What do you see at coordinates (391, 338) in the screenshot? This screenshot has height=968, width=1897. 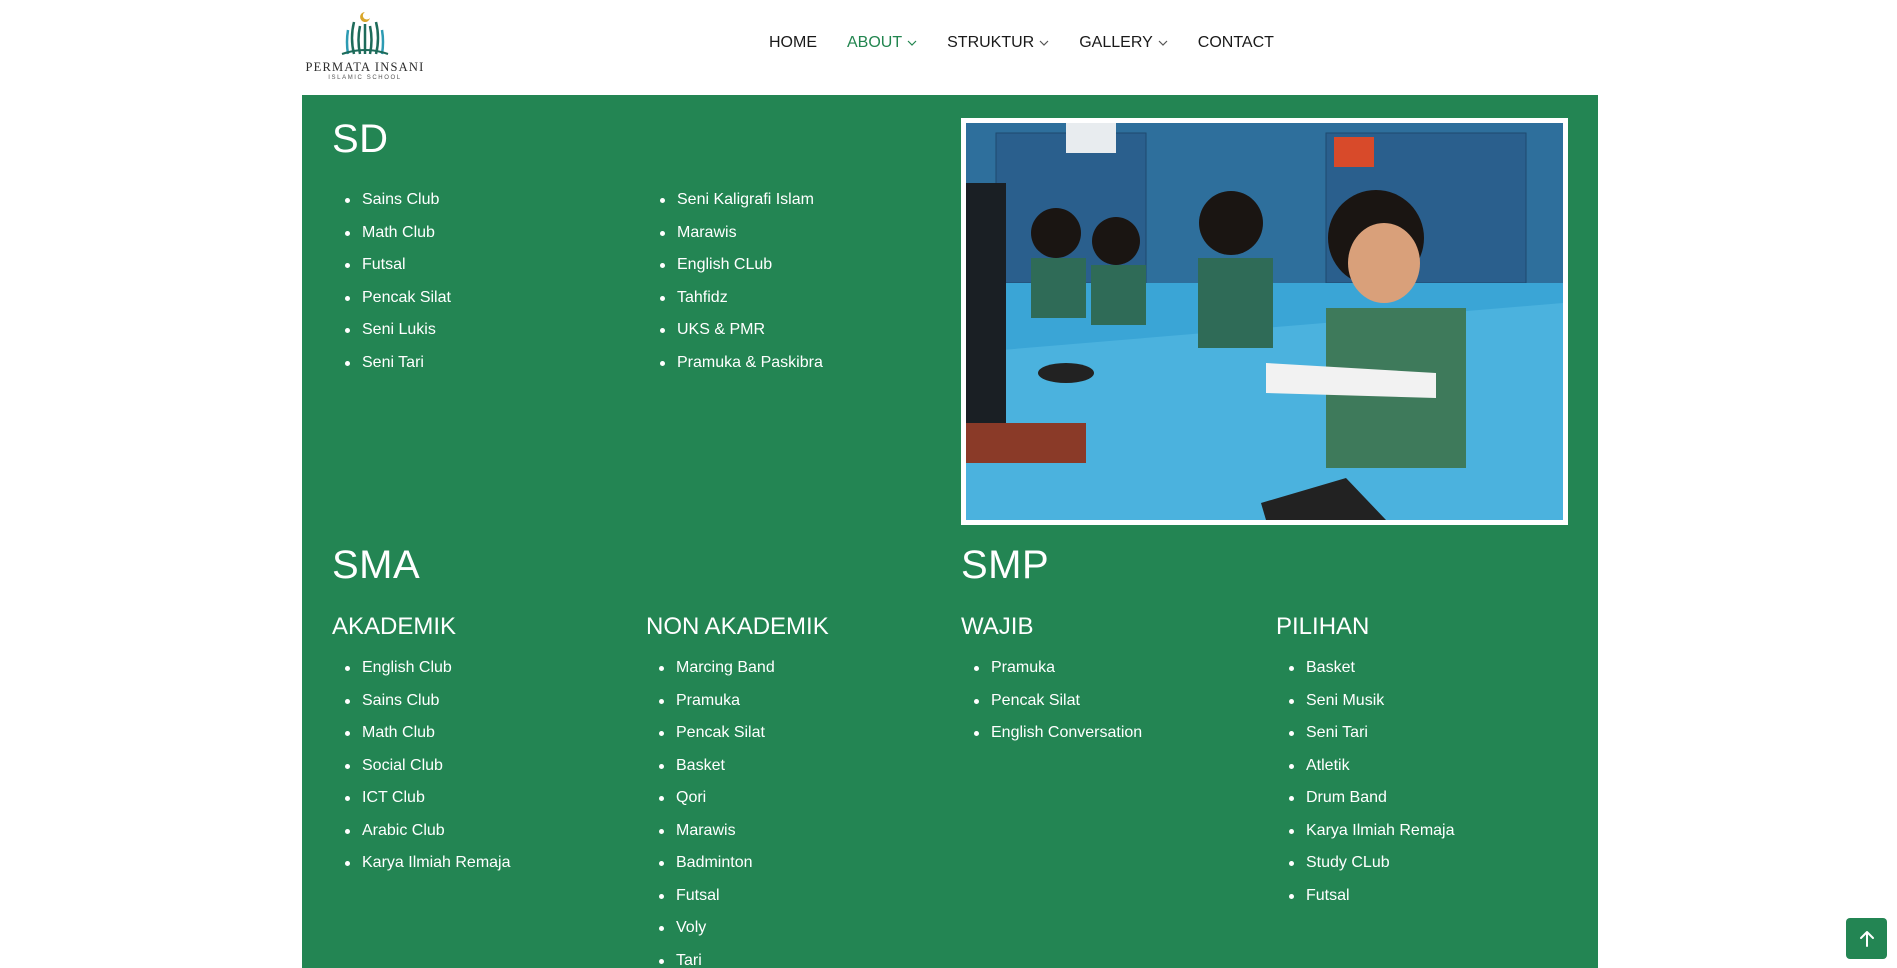 I see `list-item: Seni Lukis` at bounding box center [391, 338].